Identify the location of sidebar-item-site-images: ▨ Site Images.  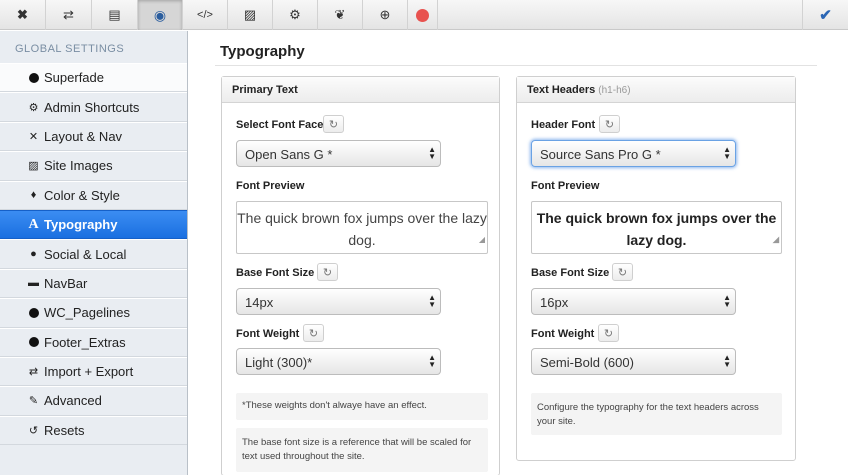
(93, 166).